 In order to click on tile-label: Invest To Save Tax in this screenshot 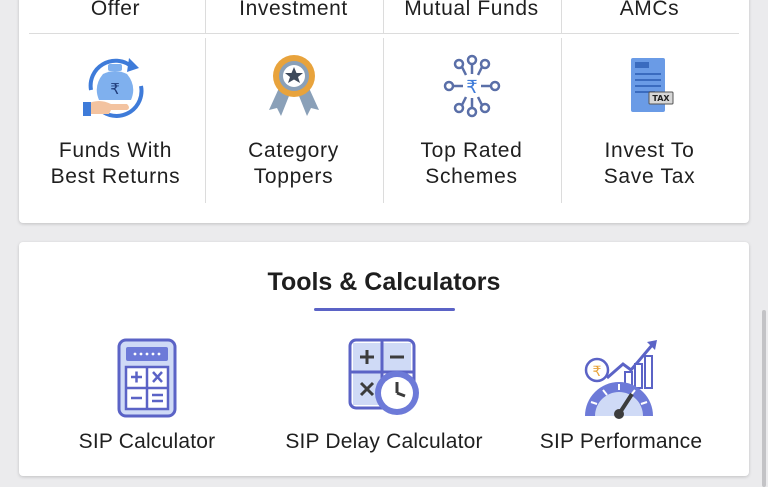, I will do `click(649, 163)`.